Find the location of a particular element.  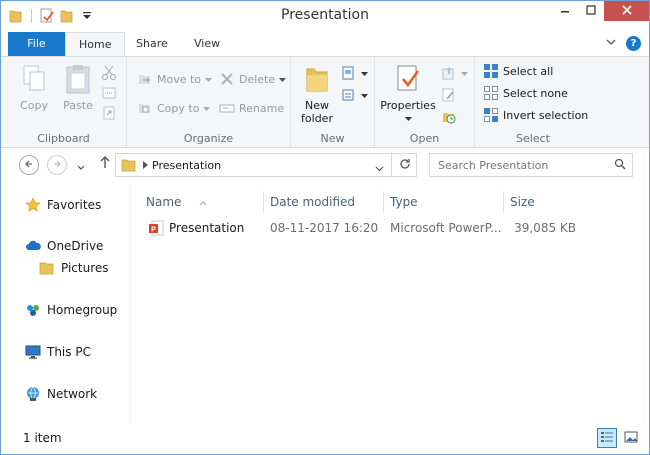

file-name: Presentation is located at coordinates (207, 228).